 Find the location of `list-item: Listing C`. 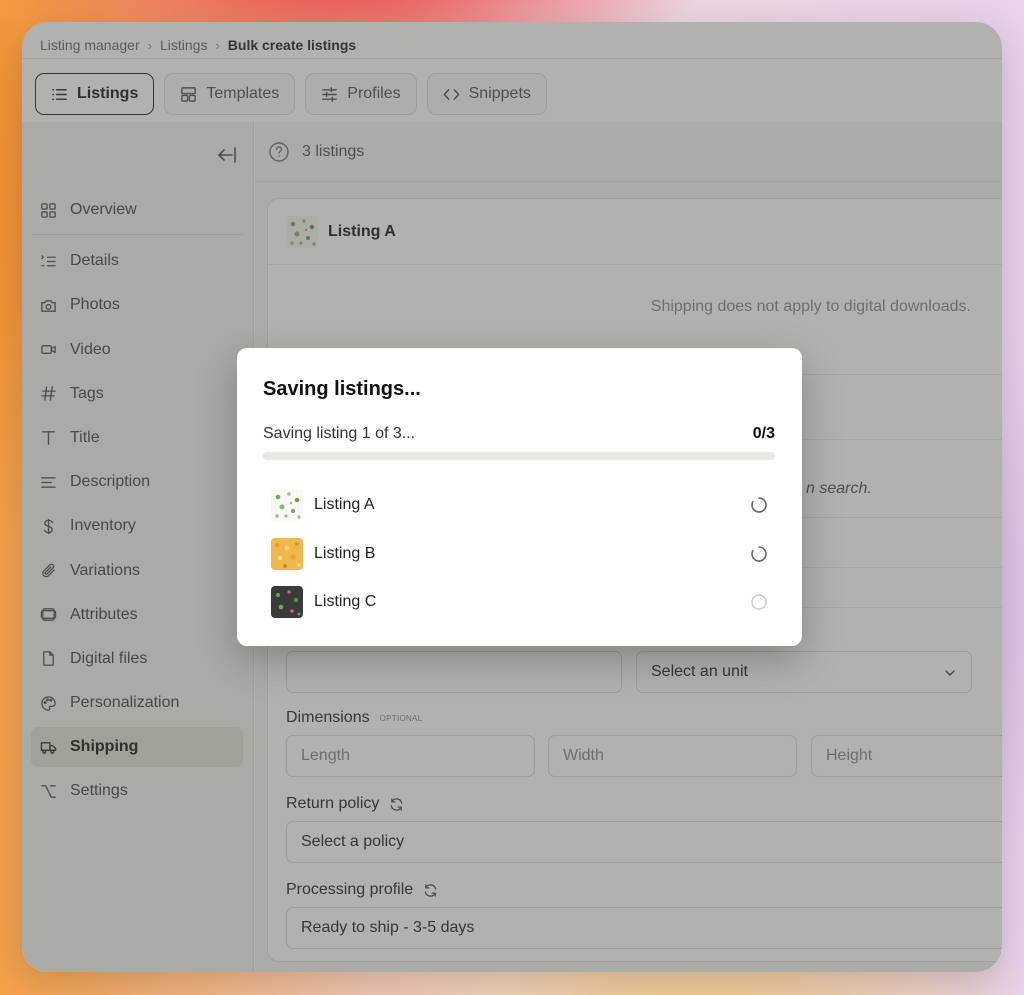

list-item: Listing C is located at coordinates (519, 602).